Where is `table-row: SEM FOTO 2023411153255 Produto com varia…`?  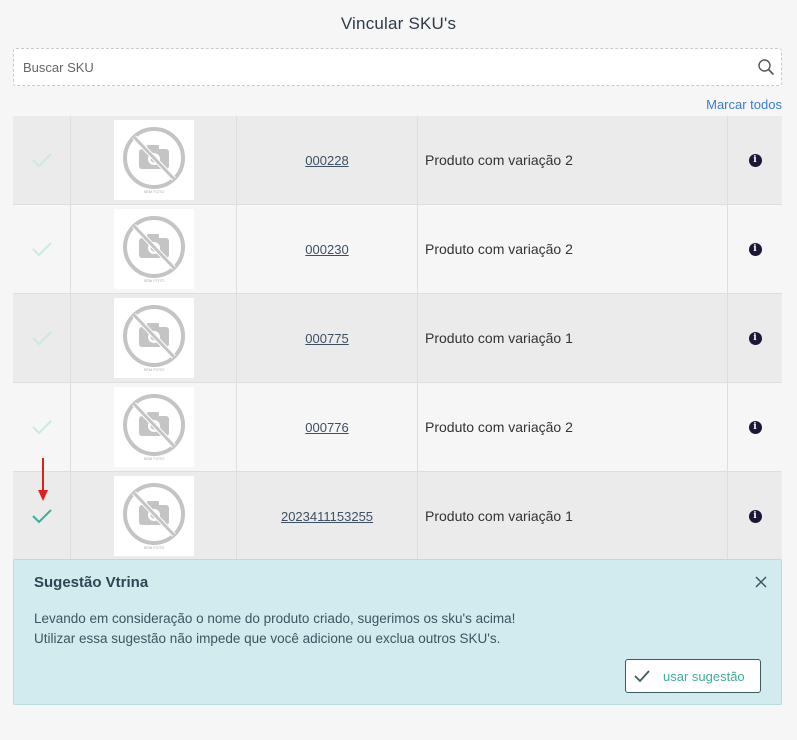
table-row: SEM FOTO 2023411153255 Produto com varia… is located at coordinates (397, 516).